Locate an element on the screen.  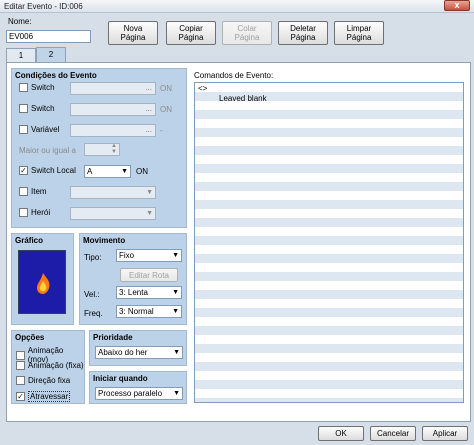
new-page-label-2: Página is located at coordinates (133, 37).